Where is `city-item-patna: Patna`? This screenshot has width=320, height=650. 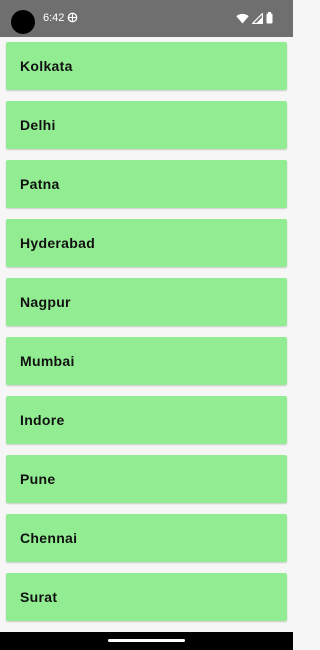 city-item-patna: Patna is located at coordinates (146, 184).